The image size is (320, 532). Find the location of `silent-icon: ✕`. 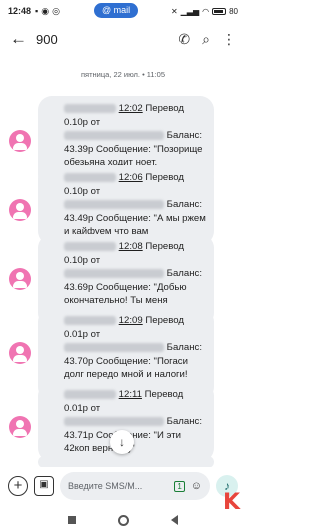

silent-icon: ✕ is located at coordinates (174, 11).